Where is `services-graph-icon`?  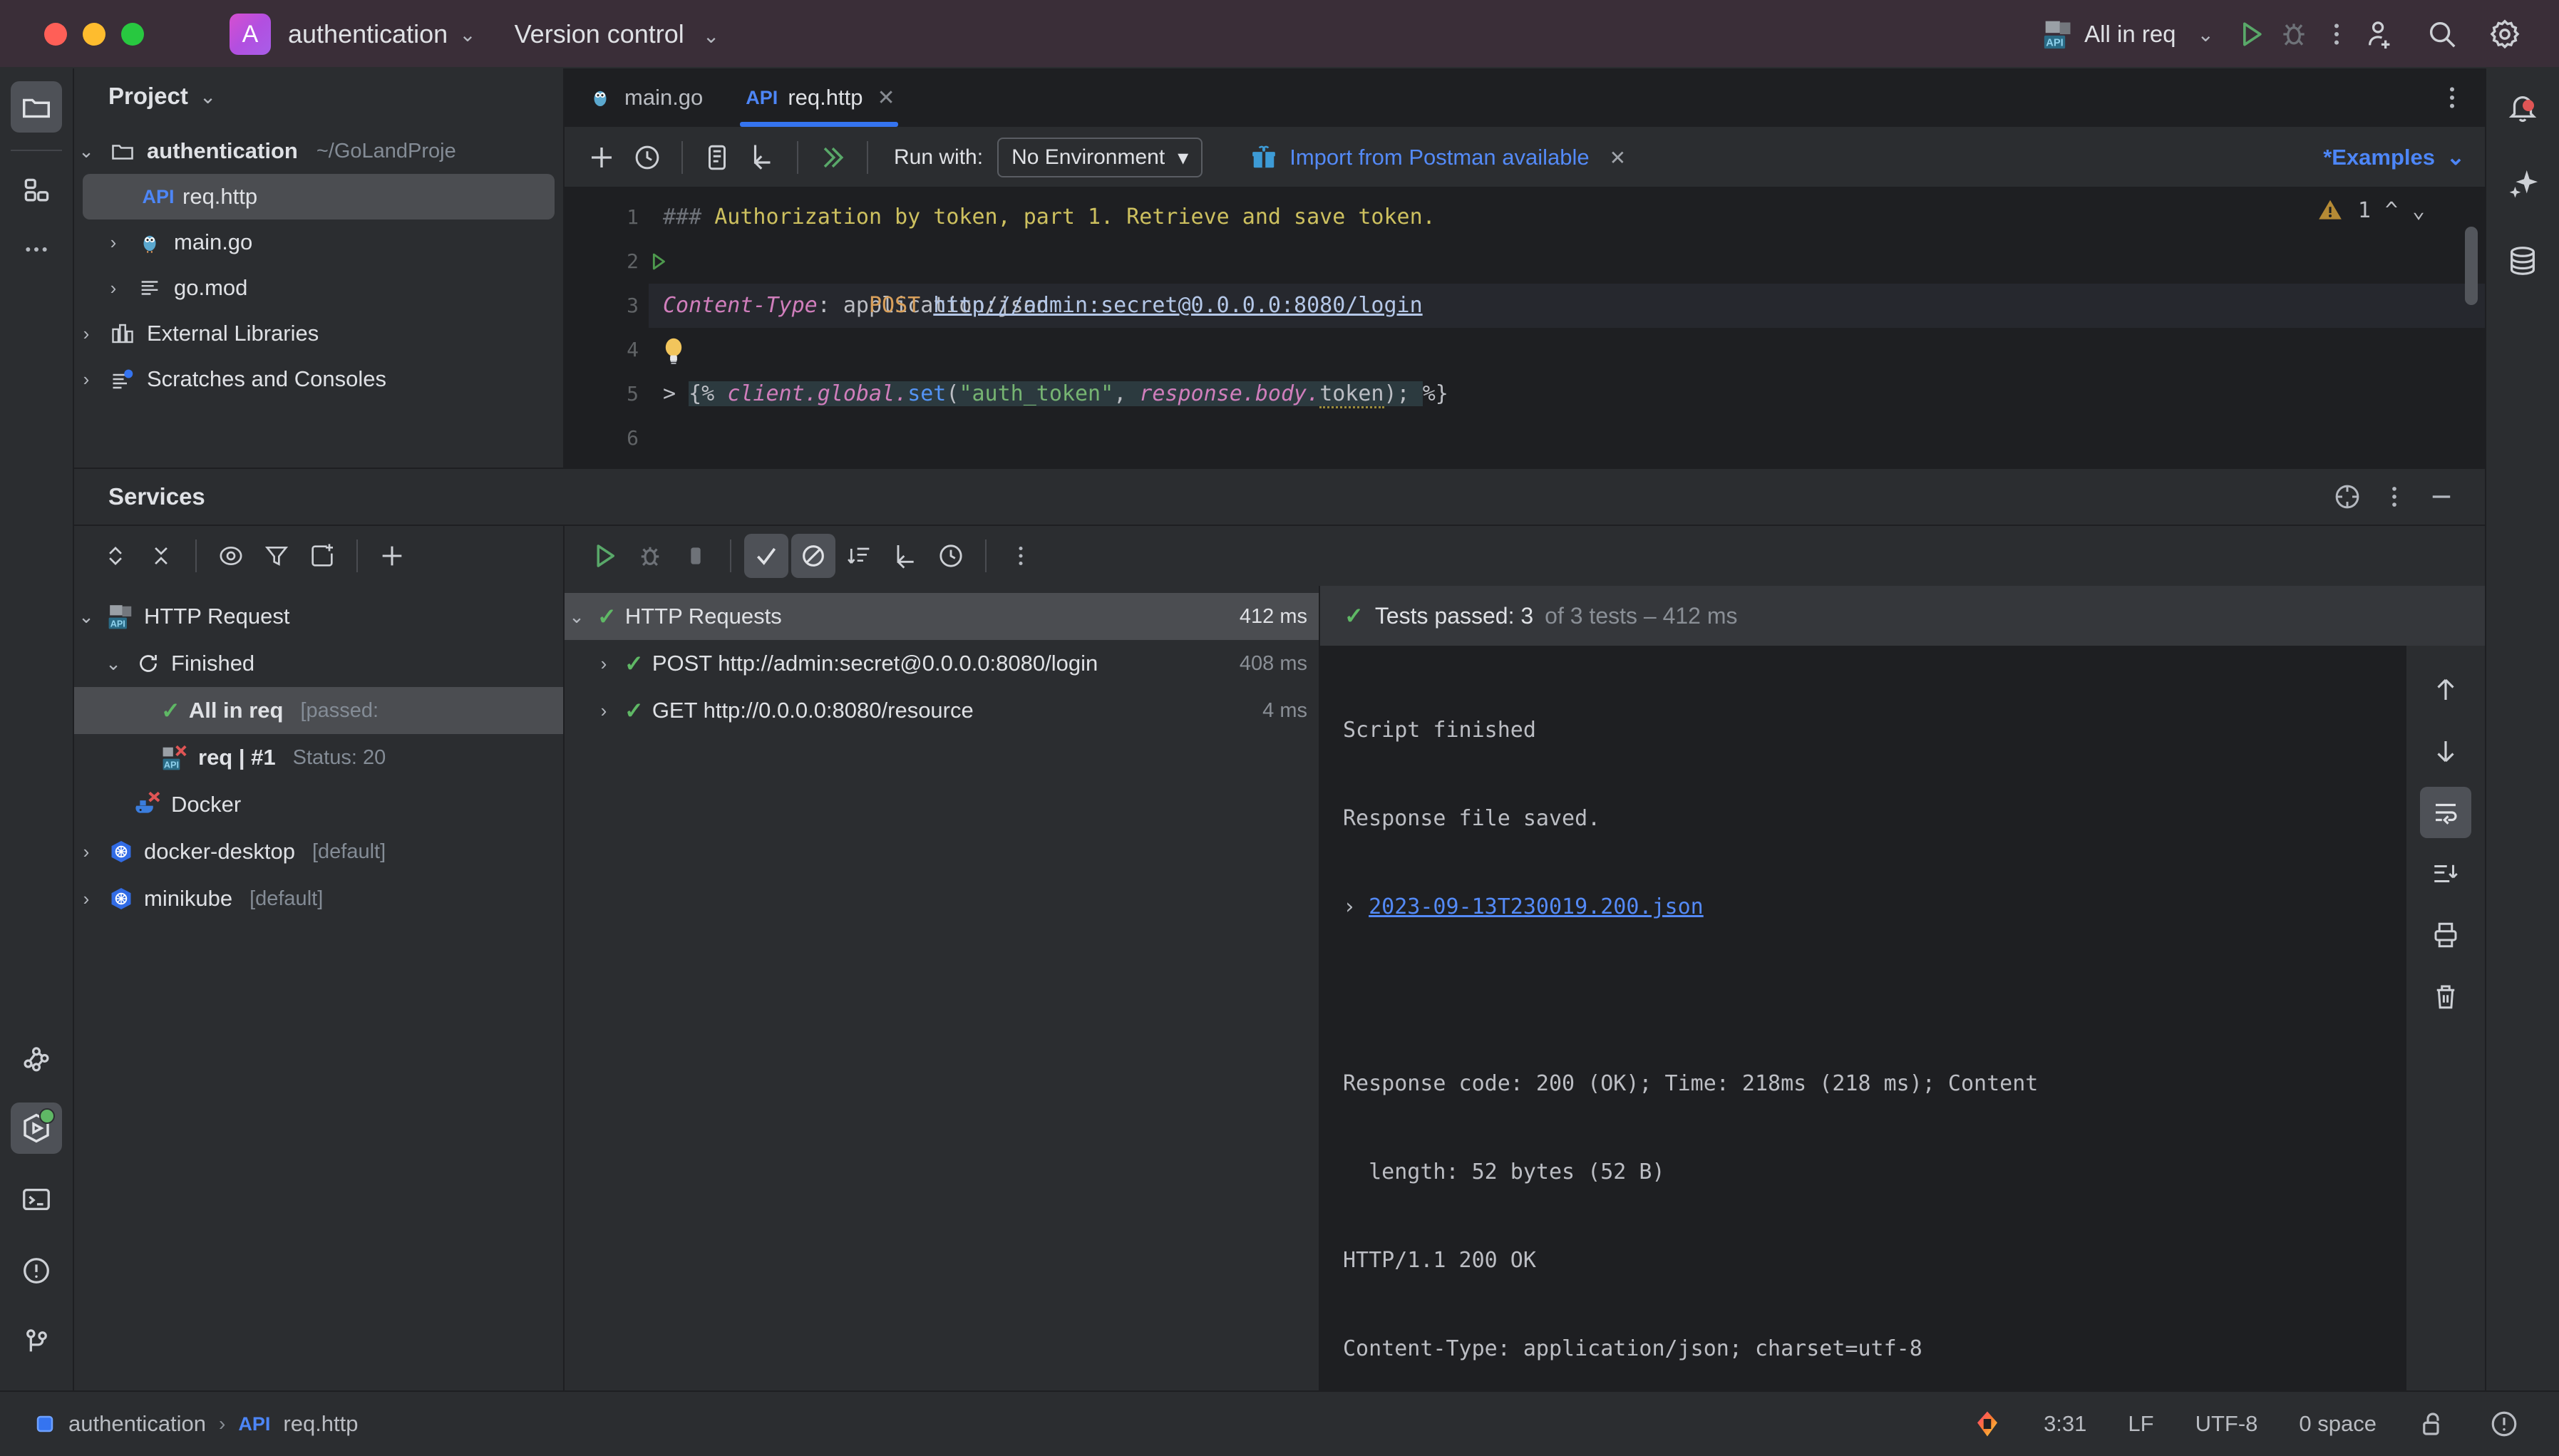
services-graph-icon is located at coordinates (36, 1057).